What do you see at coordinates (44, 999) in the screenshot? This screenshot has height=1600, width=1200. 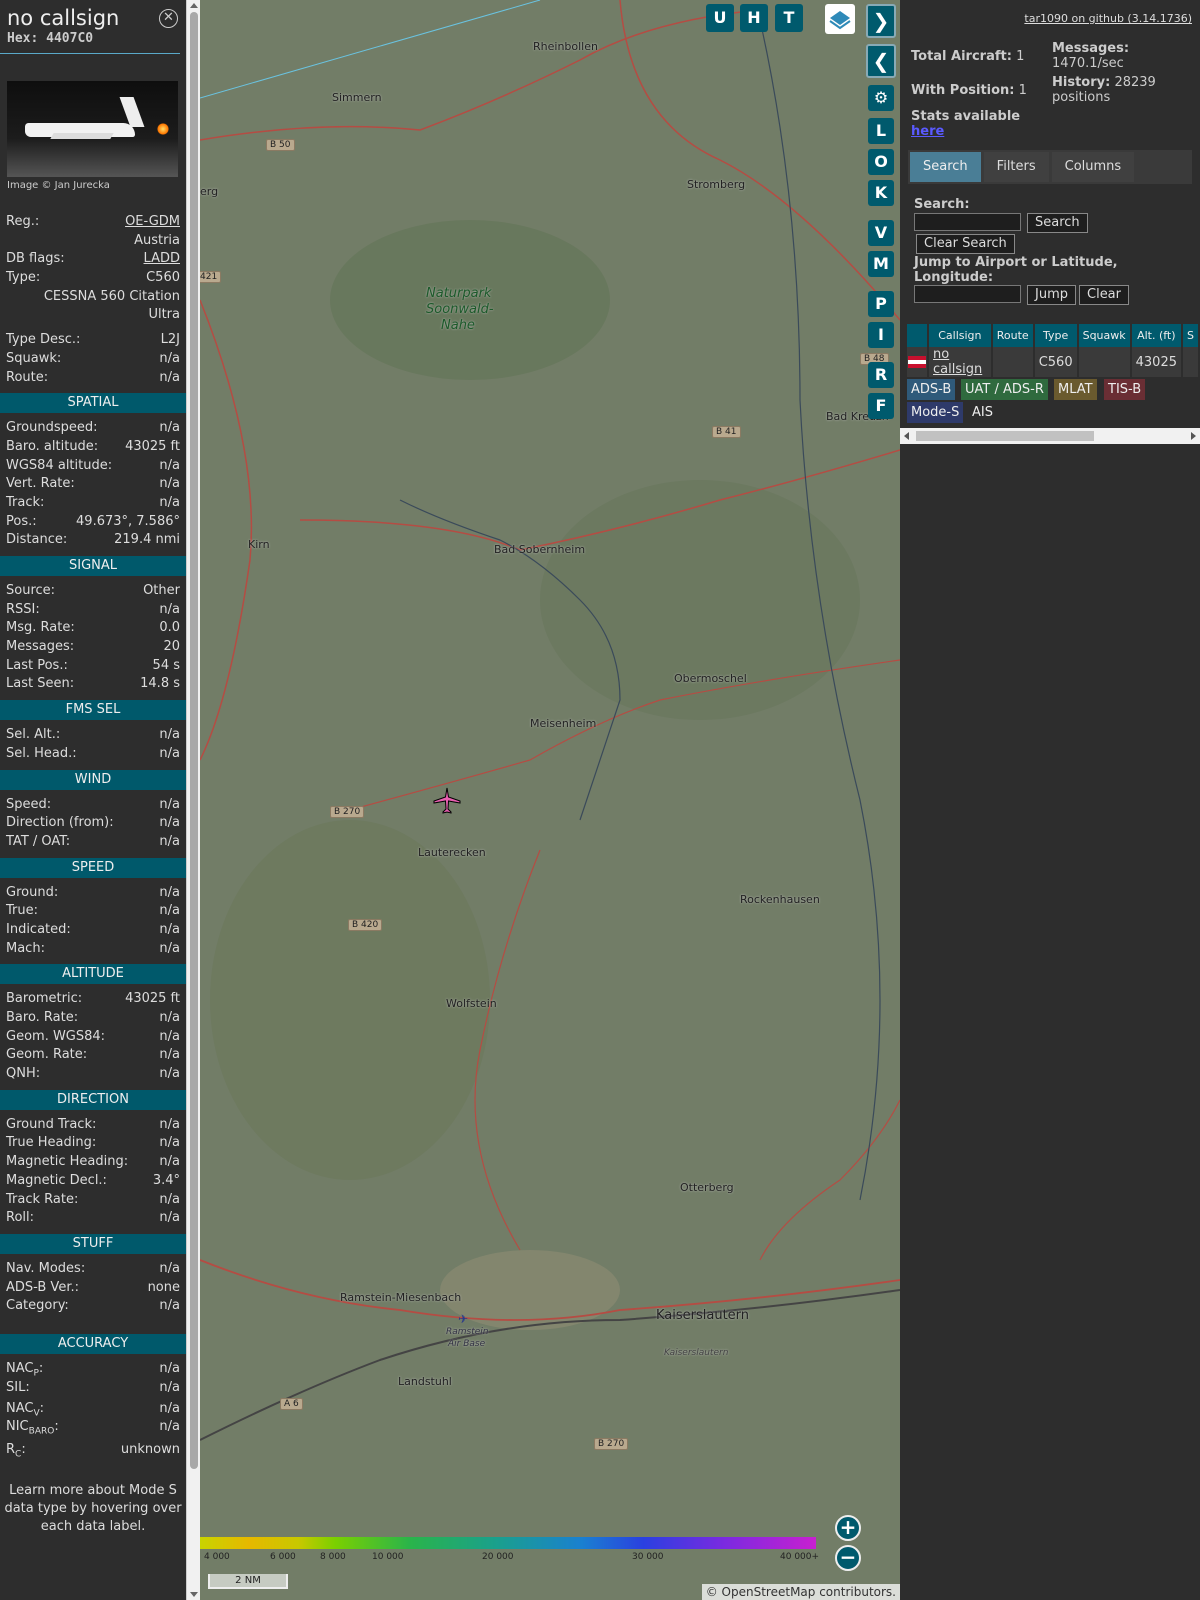 I see `info-label: Barometric:` at bounding box center [44, 999].